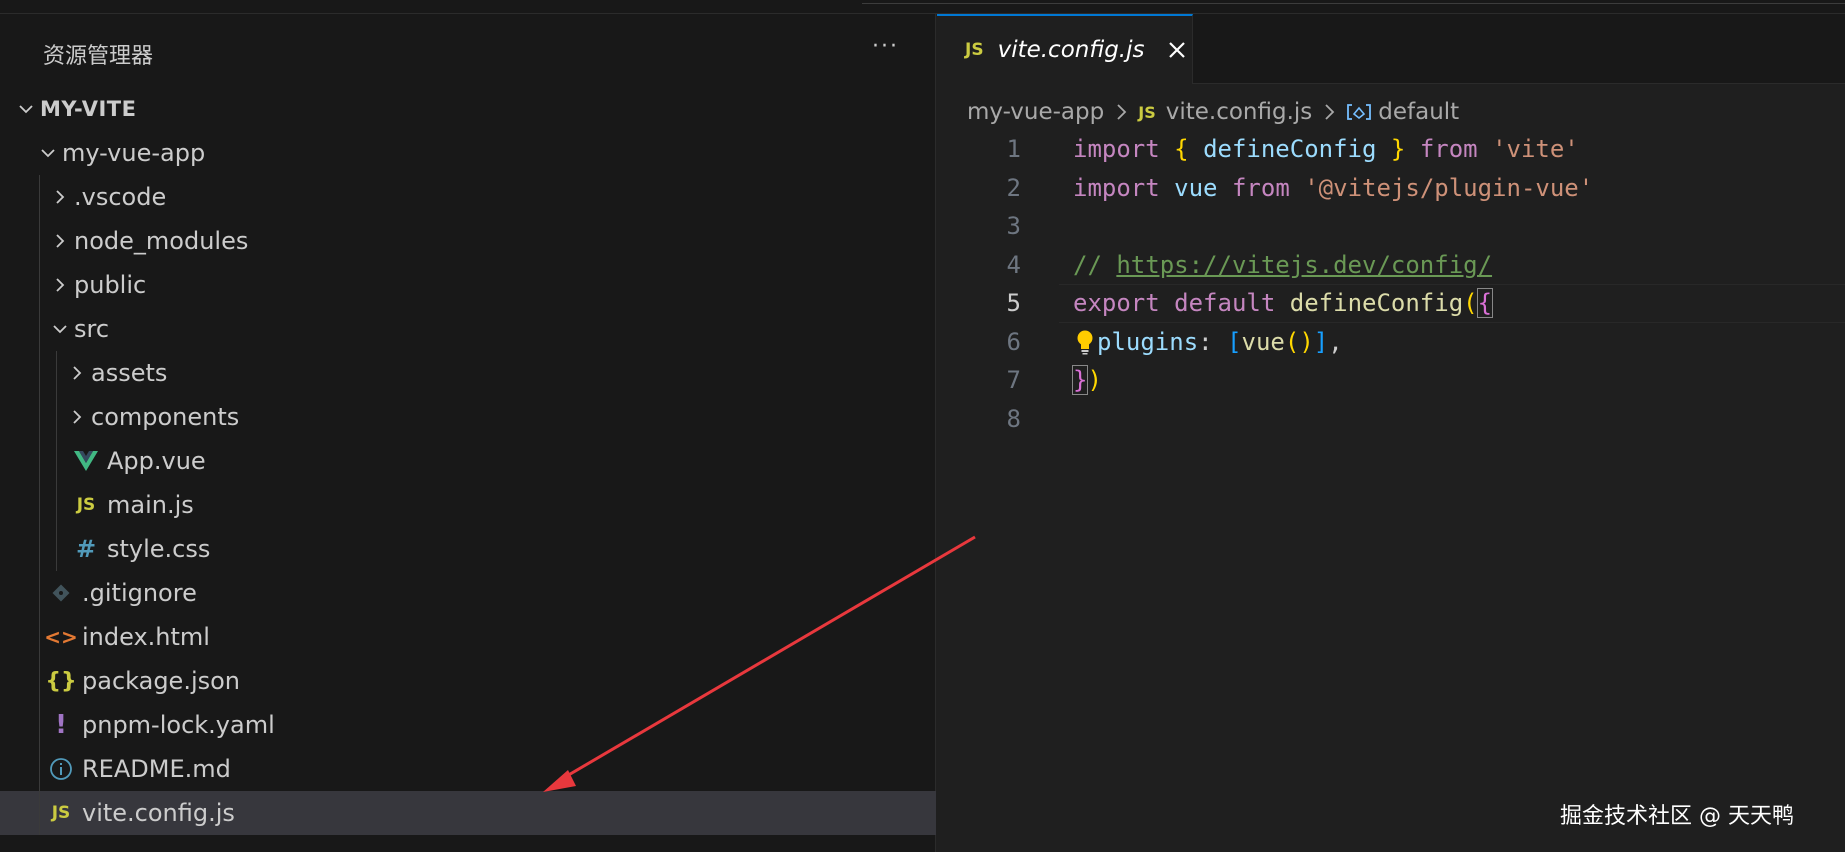  Describe the element at coordinates (1391, 380) in the screenshot. I see `code-line: 7})` at that location.